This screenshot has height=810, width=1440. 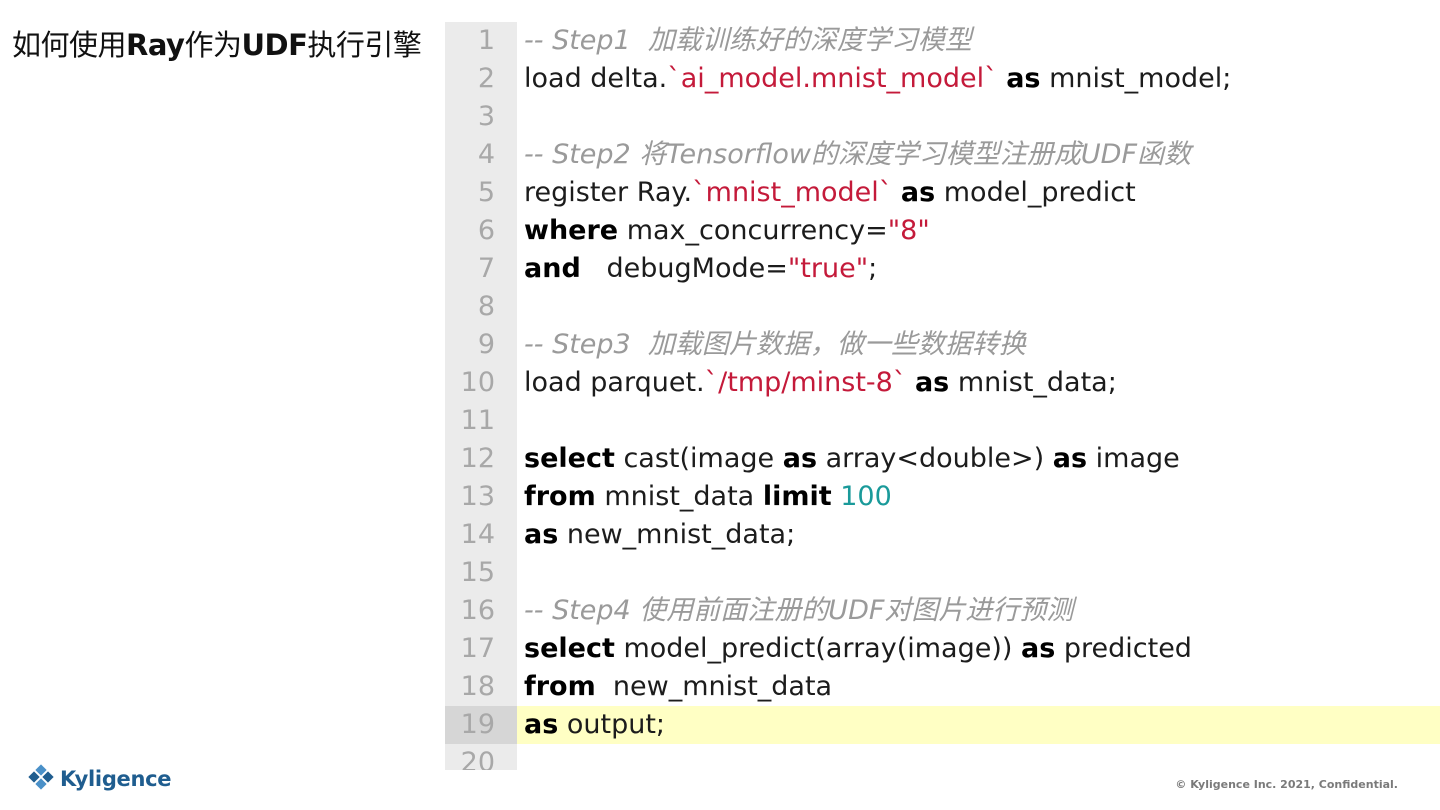 I want to click on code-text: and debugMode="true";, so click(x=978, y=269).